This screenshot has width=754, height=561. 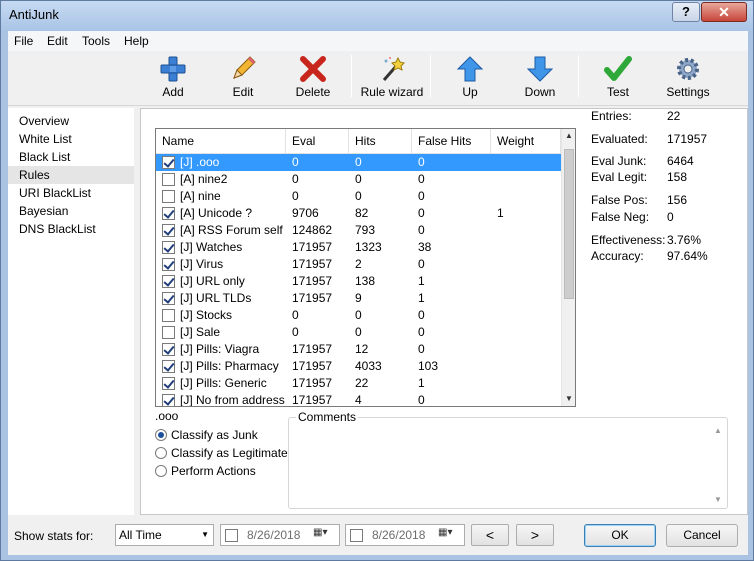 I want to click on table-row: [A] nine 0 0 0, so click(x=358, y=196).